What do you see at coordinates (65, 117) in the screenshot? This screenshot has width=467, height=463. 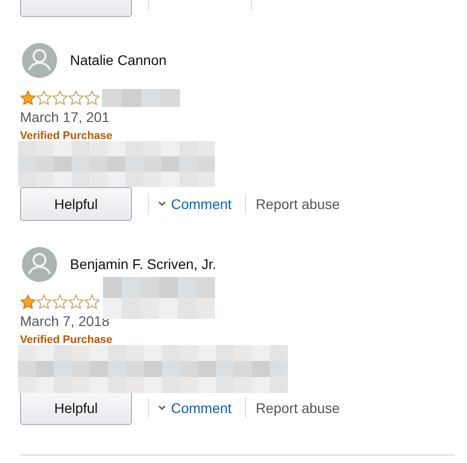 I see `review-date: March 17, 201` at bounding box center [65, 117].